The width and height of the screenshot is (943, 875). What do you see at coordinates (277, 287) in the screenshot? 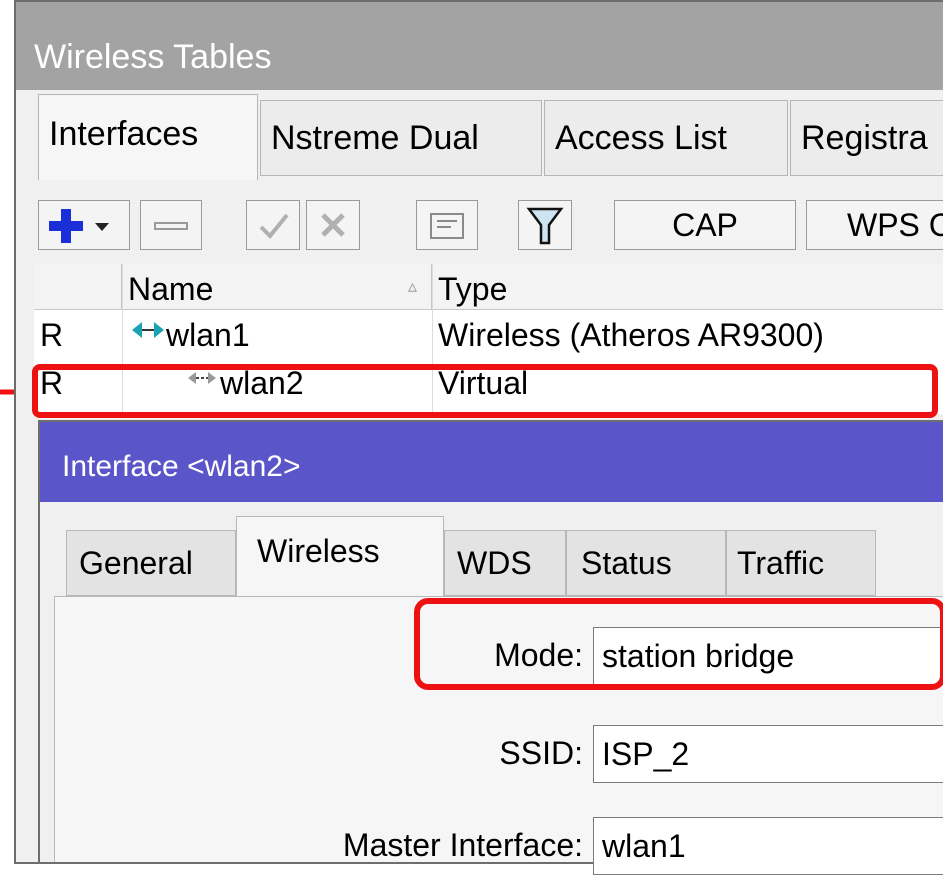
I see `column-header-name: Name ▵` at bounding box center [277, 287].